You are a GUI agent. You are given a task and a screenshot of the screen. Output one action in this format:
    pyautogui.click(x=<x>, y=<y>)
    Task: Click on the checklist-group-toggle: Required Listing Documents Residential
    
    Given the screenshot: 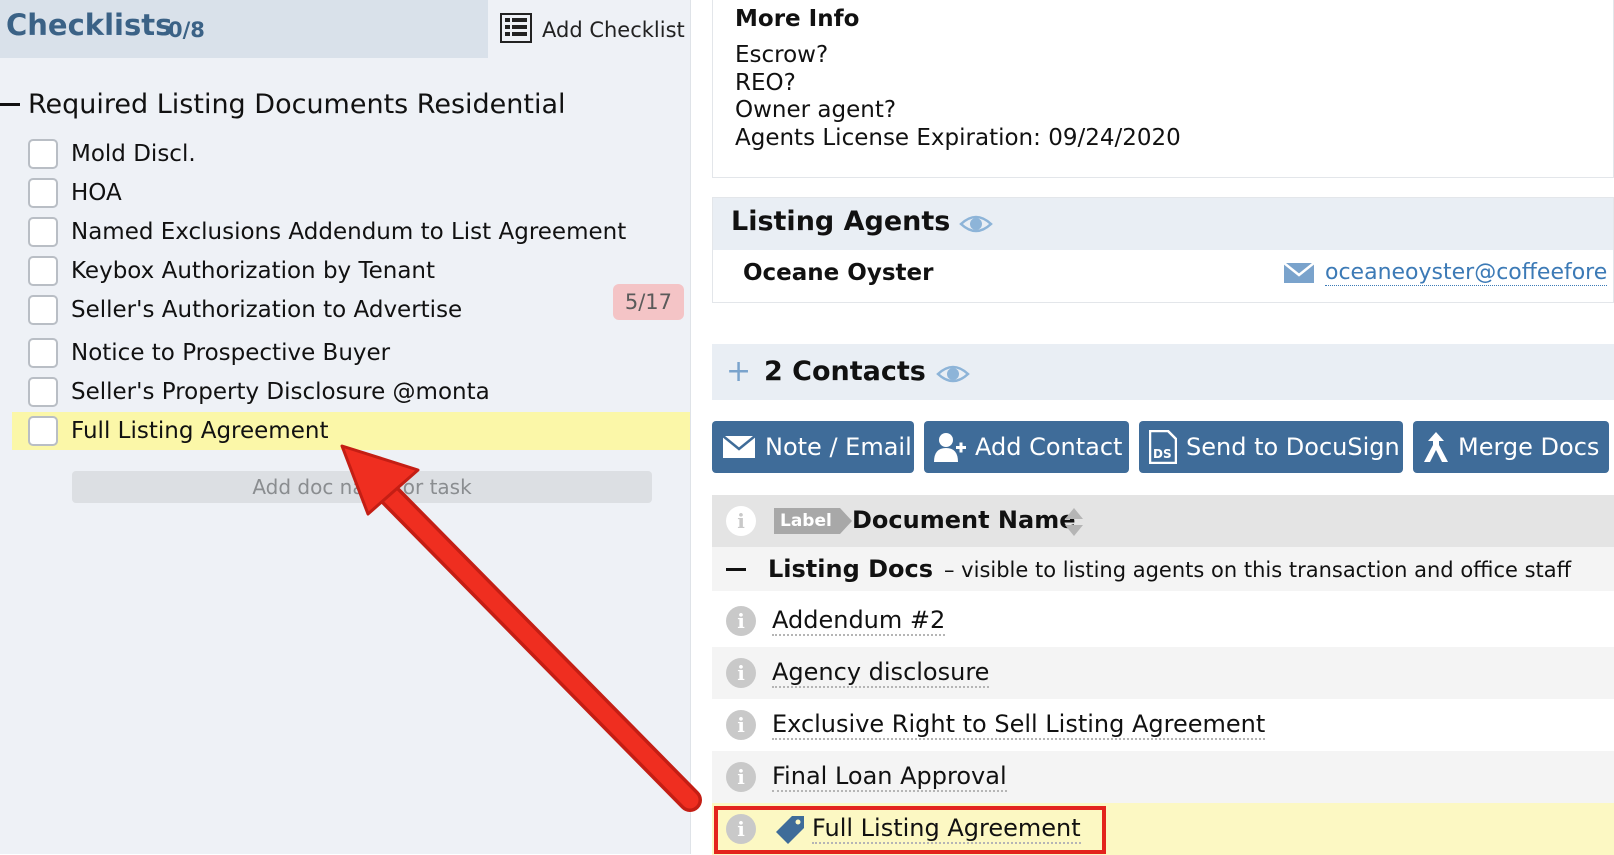 What is the action you would take?
    pyautogui.click(x=283, y=104)
    